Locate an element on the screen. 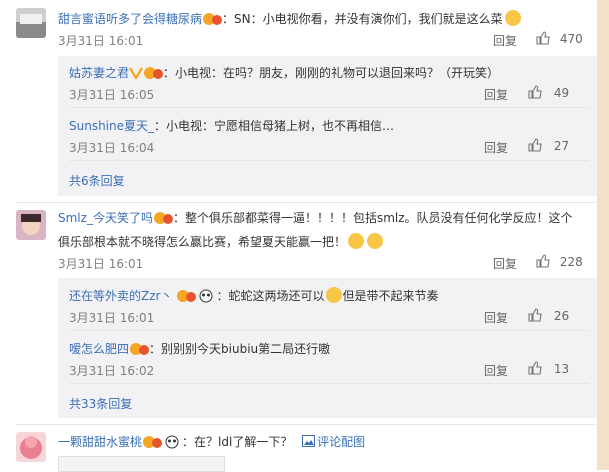 The image size is (609, 472). like-count: 27 is located at coordinates (561, 146).